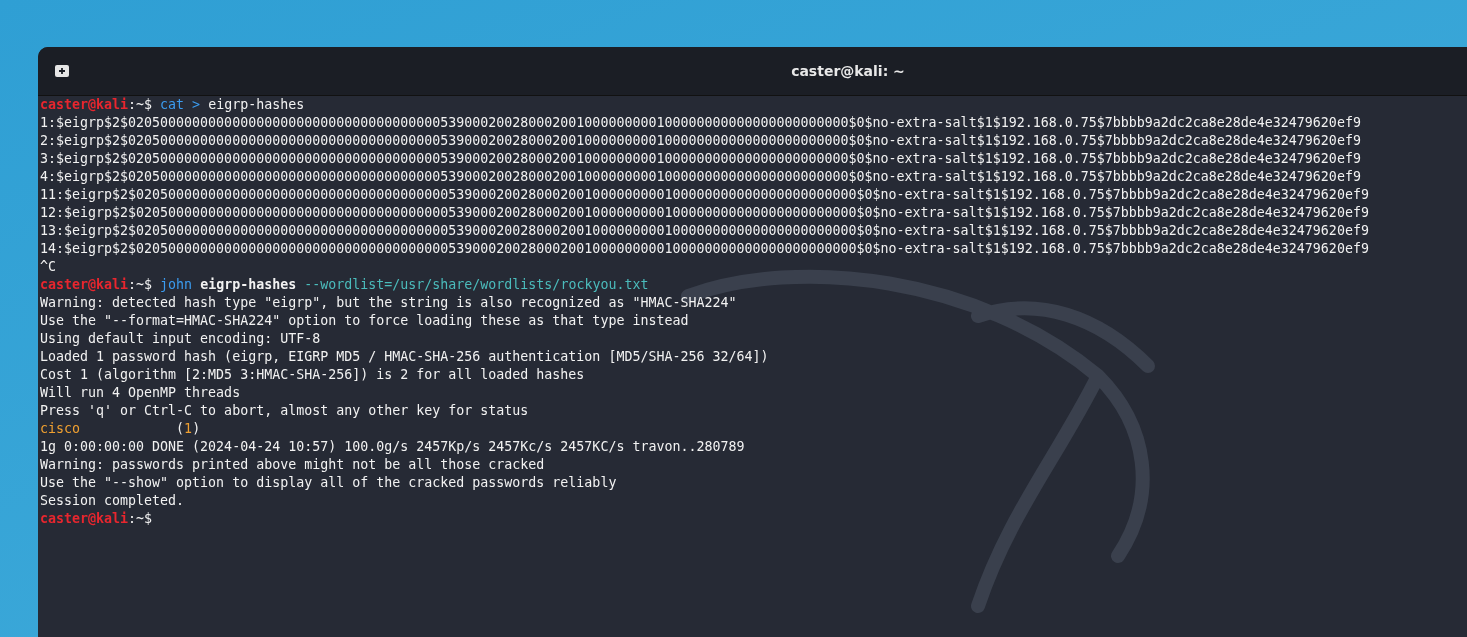  What do you see at coordinates (292, 465) in the screenshot?
I see `terminal-line: Warning: passwords printed above might not be all those cracked` at bounding box center [292, 465].